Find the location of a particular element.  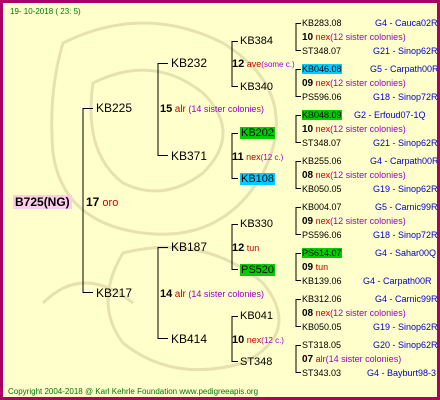

root-number: 17 is located at coordinates (93, 202).